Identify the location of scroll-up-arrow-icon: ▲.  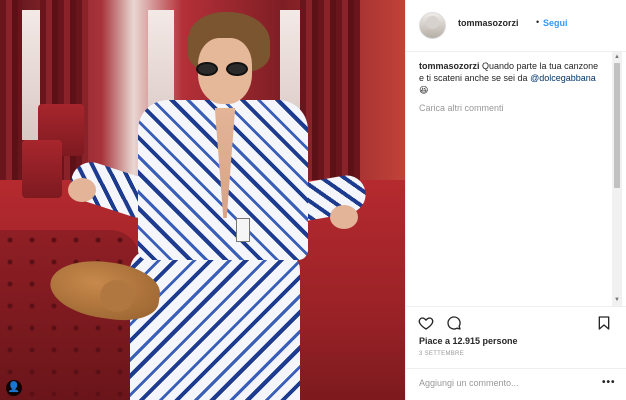
(617, 57).